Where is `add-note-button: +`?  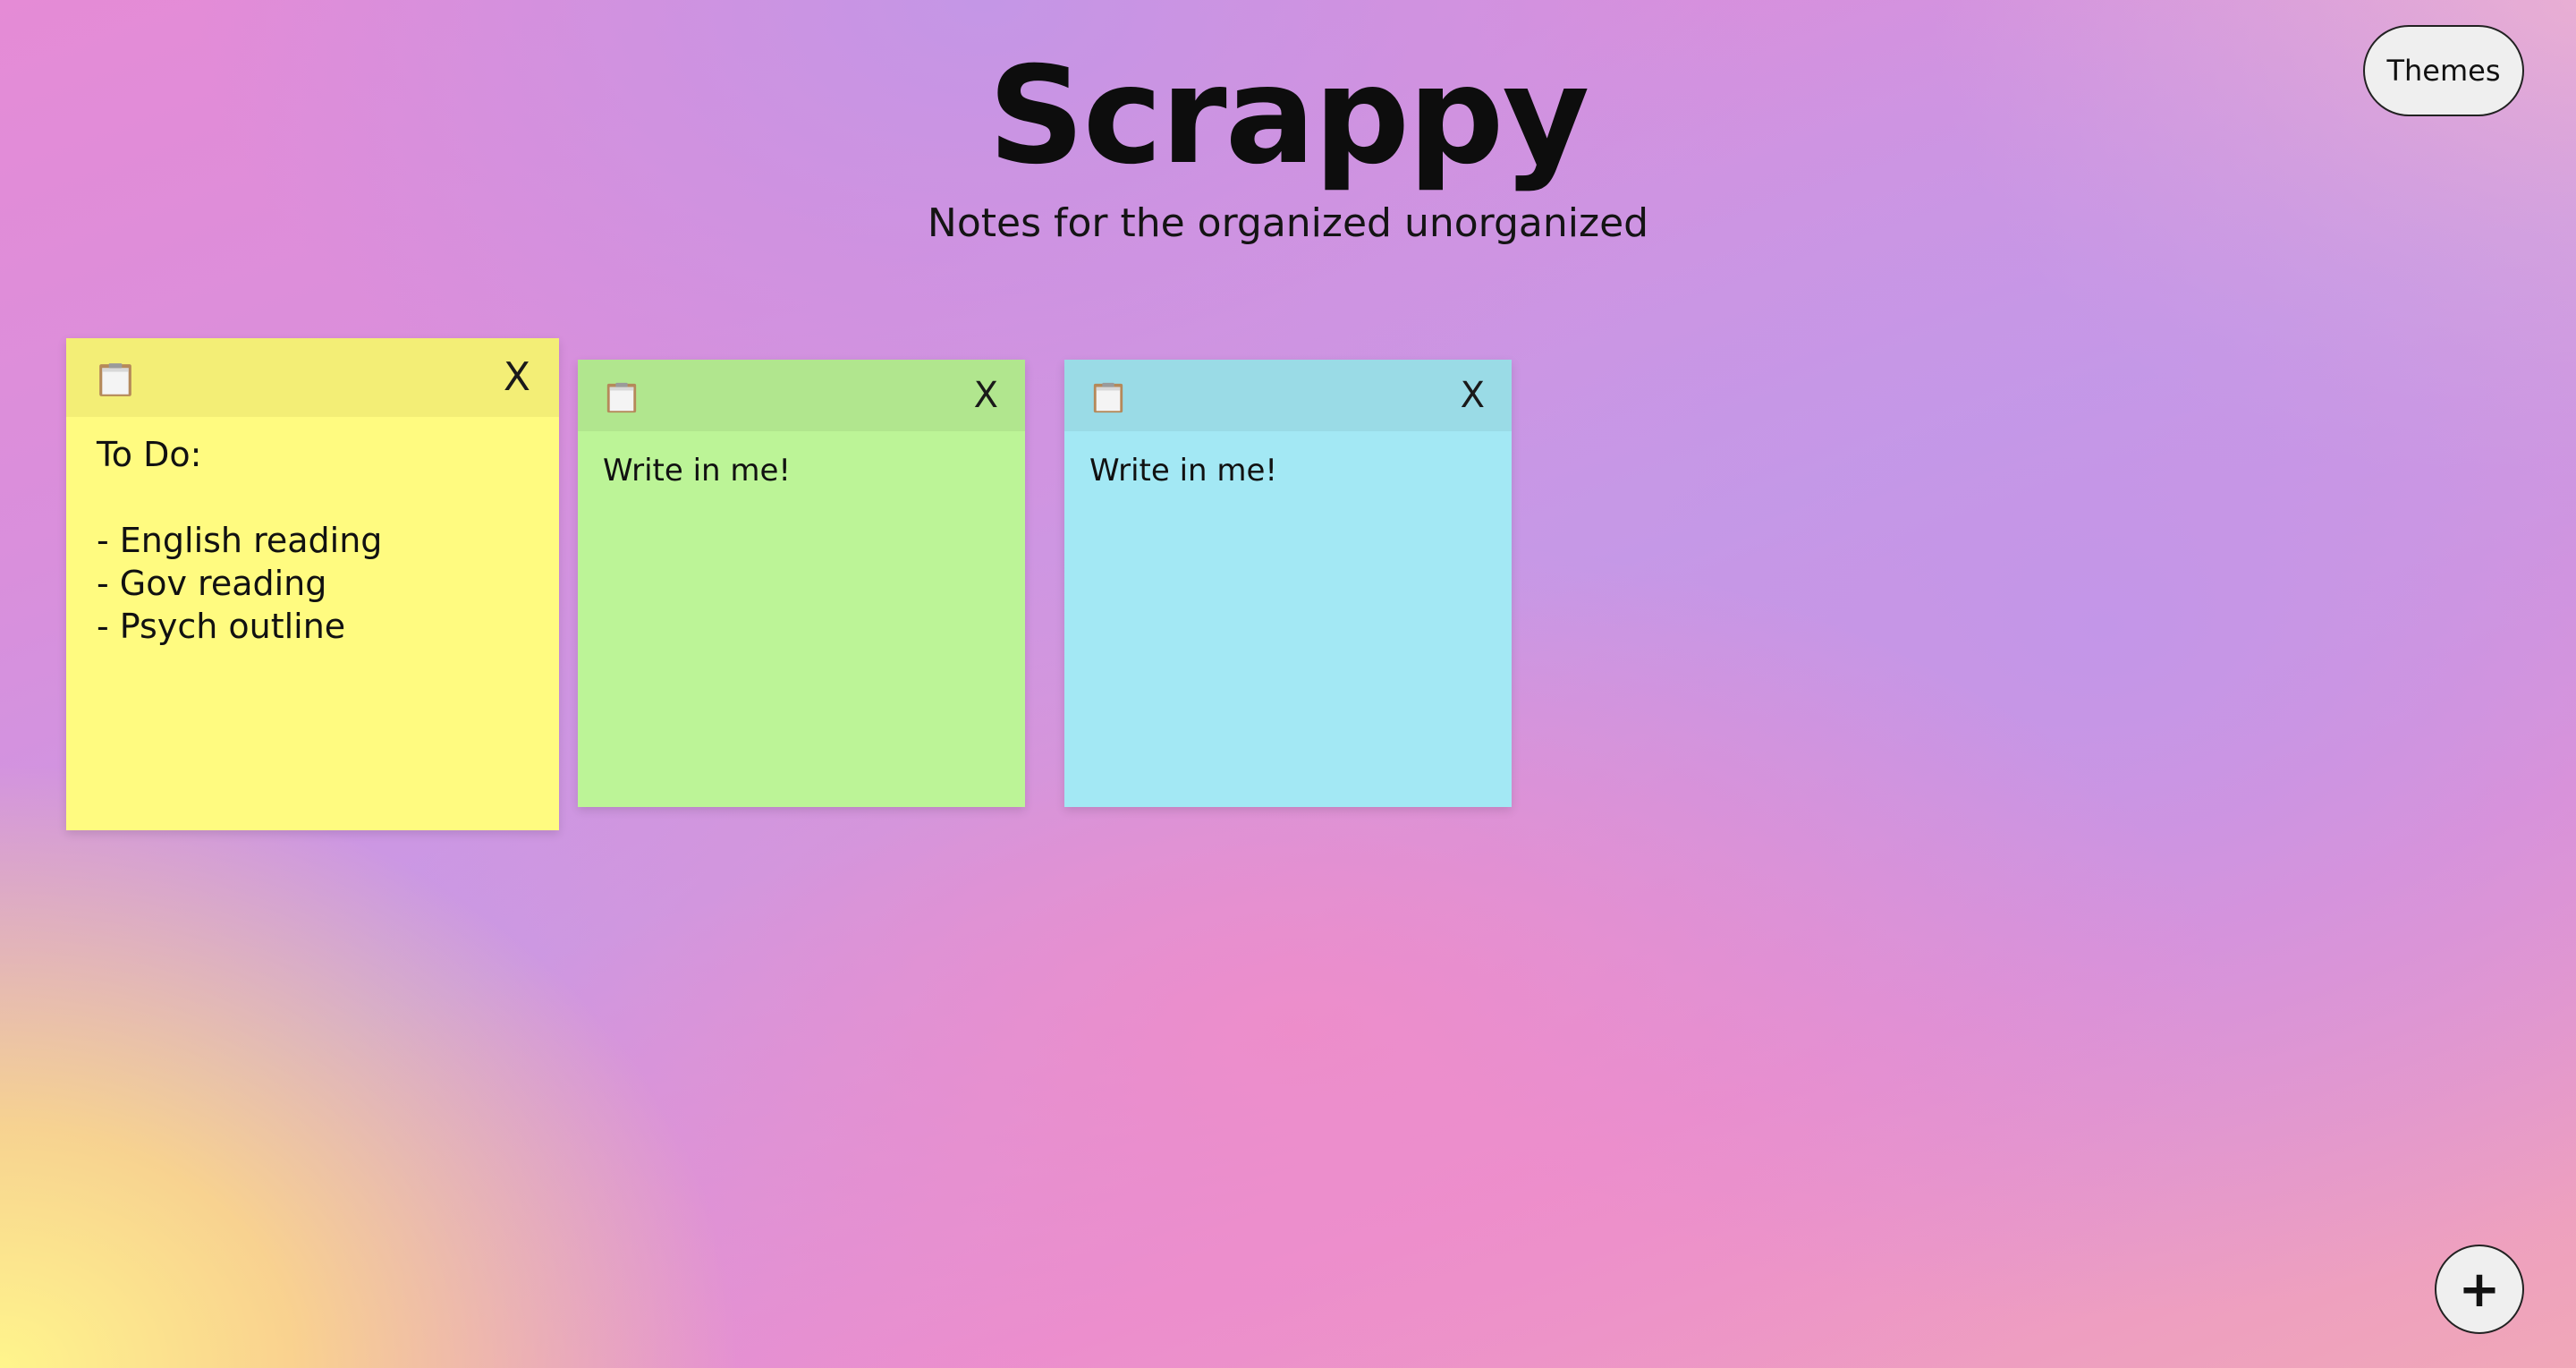 add-note-button: + is located at coordinates (2479, 1289).